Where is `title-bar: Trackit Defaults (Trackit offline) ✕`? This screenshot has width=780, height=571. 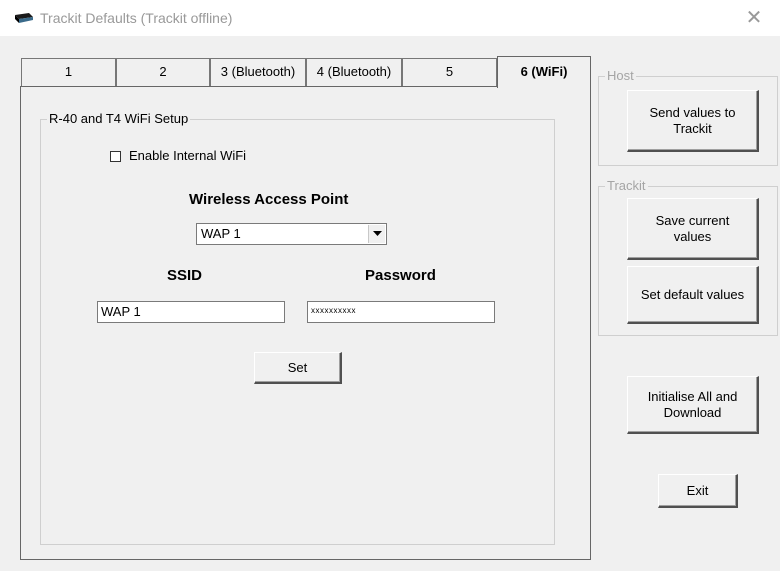
title-bar: Trackit Defaults (Trackit offline) ✕ is located at coordinates (390, 18).